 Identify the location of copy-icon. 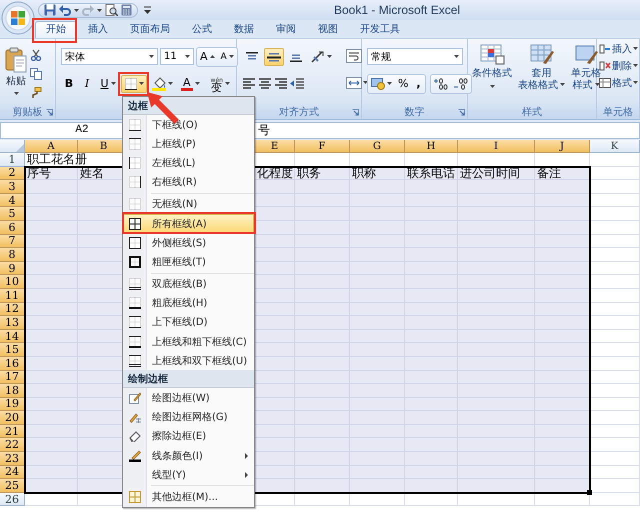
(36, 74).